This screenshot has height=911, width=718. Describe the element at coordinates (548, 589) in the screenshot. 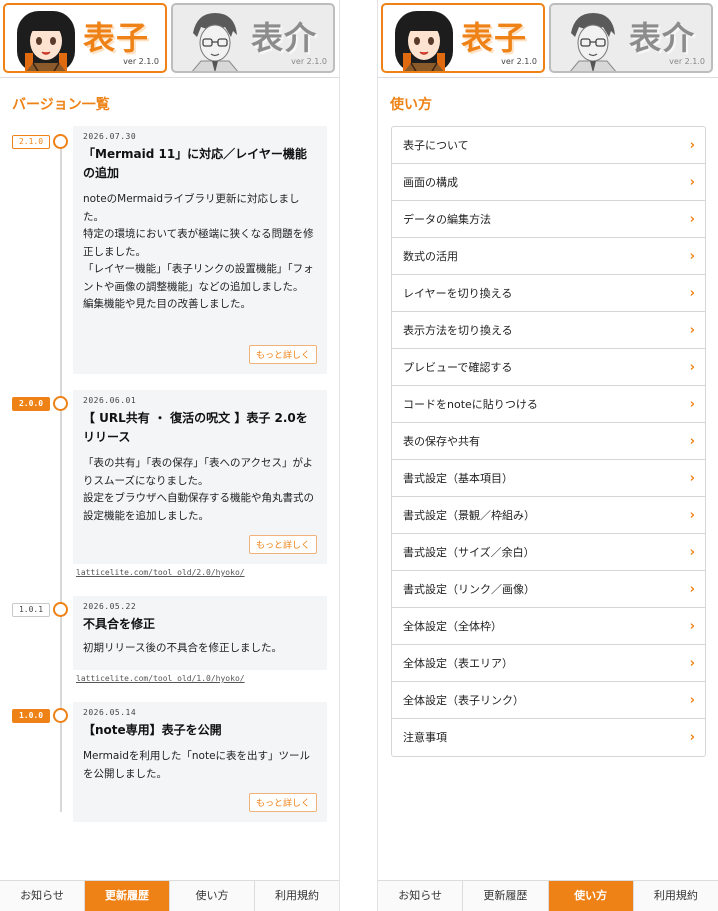

I see `usage-item: 書式設定（リンク／画像） ›` at that location.